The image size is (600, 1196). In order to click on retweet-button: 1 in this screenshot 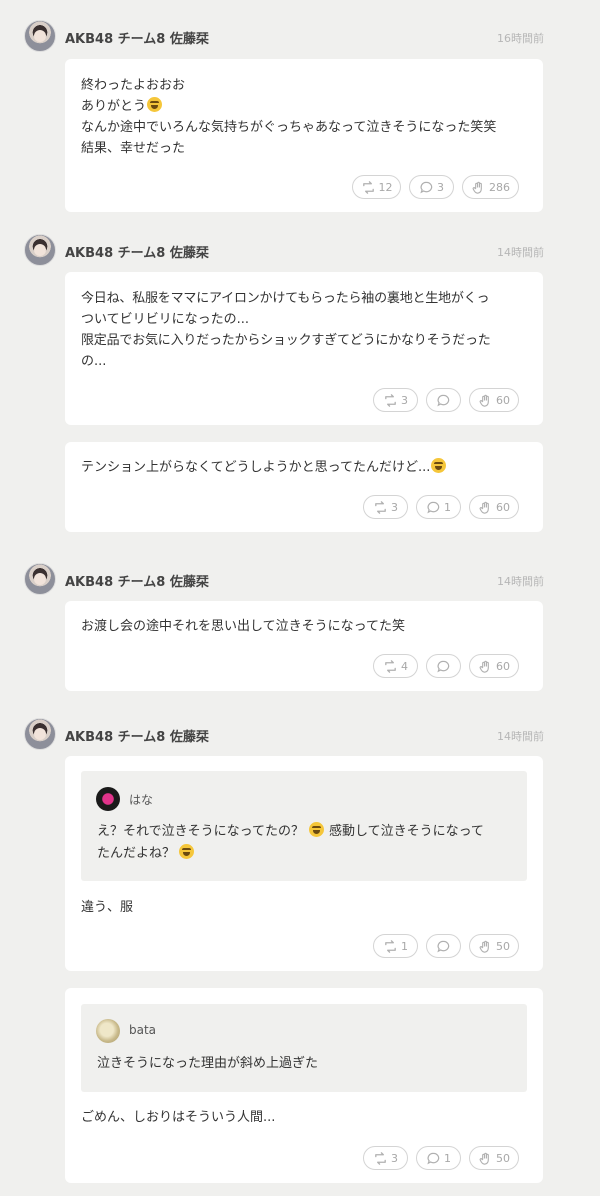, I will do `click(395, 946)`.